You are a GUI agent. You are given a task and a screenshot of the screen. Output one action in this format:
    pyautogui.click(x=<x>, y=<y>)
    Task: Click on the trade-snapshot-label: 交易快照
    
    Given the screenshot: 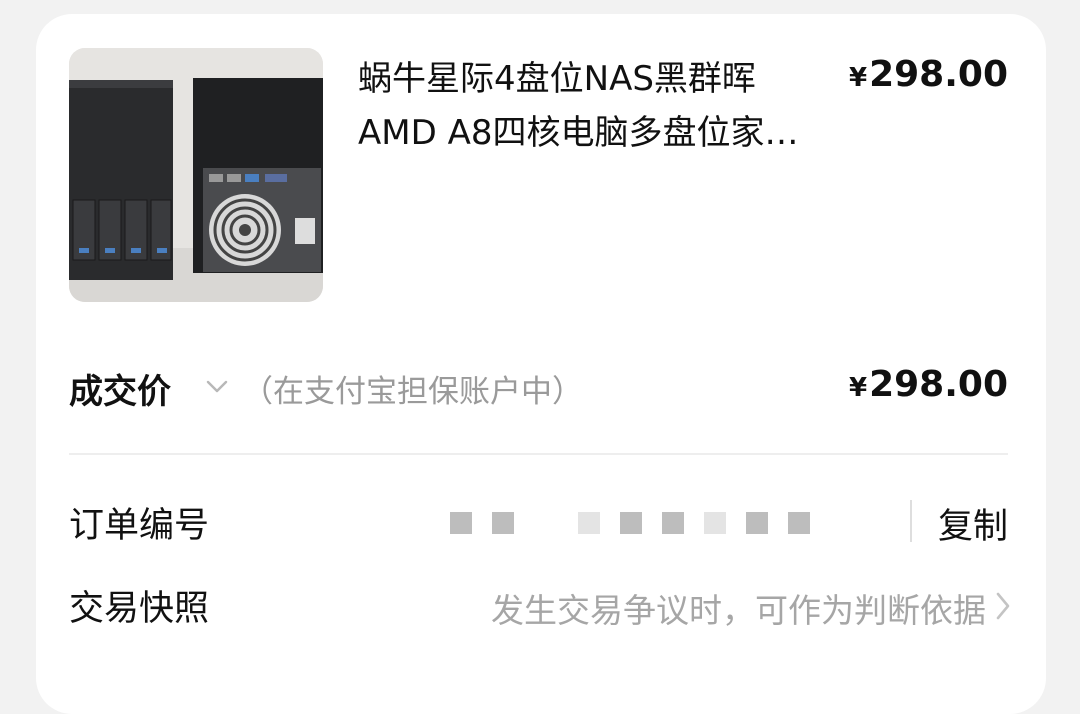 What is the action you would take?
    pyautogui.click(x=139, y=605)
    